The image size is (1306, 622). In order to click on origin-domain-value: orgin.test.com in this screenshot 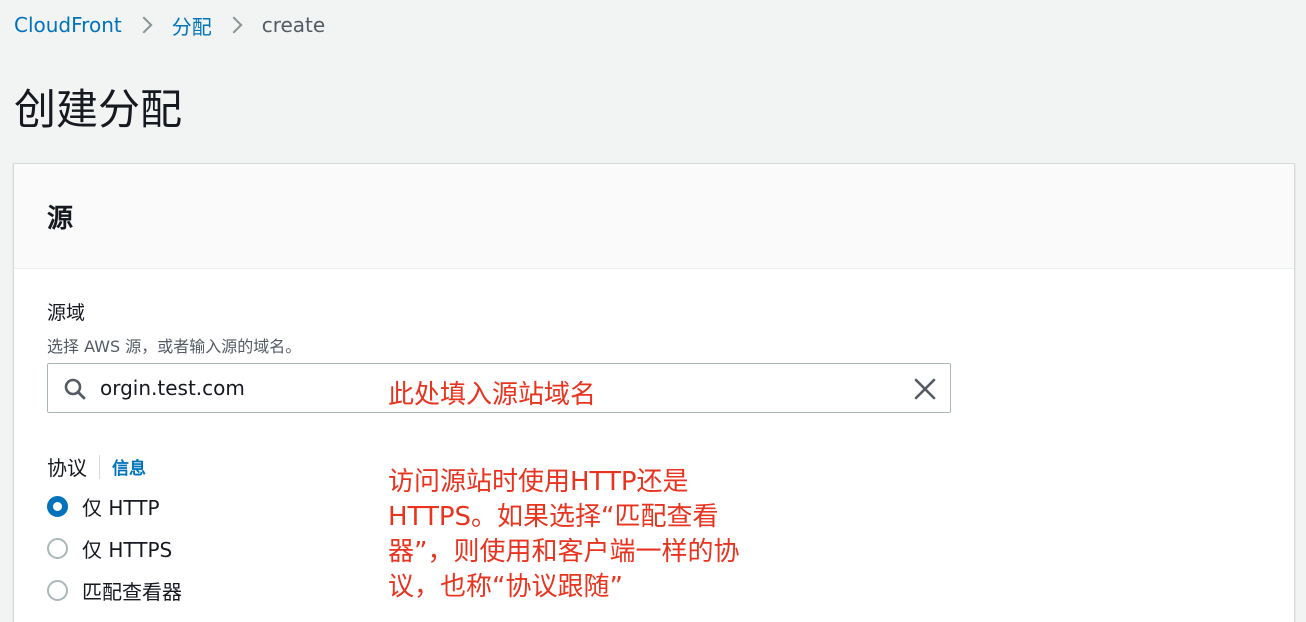, I will do `click(172, 388)`.